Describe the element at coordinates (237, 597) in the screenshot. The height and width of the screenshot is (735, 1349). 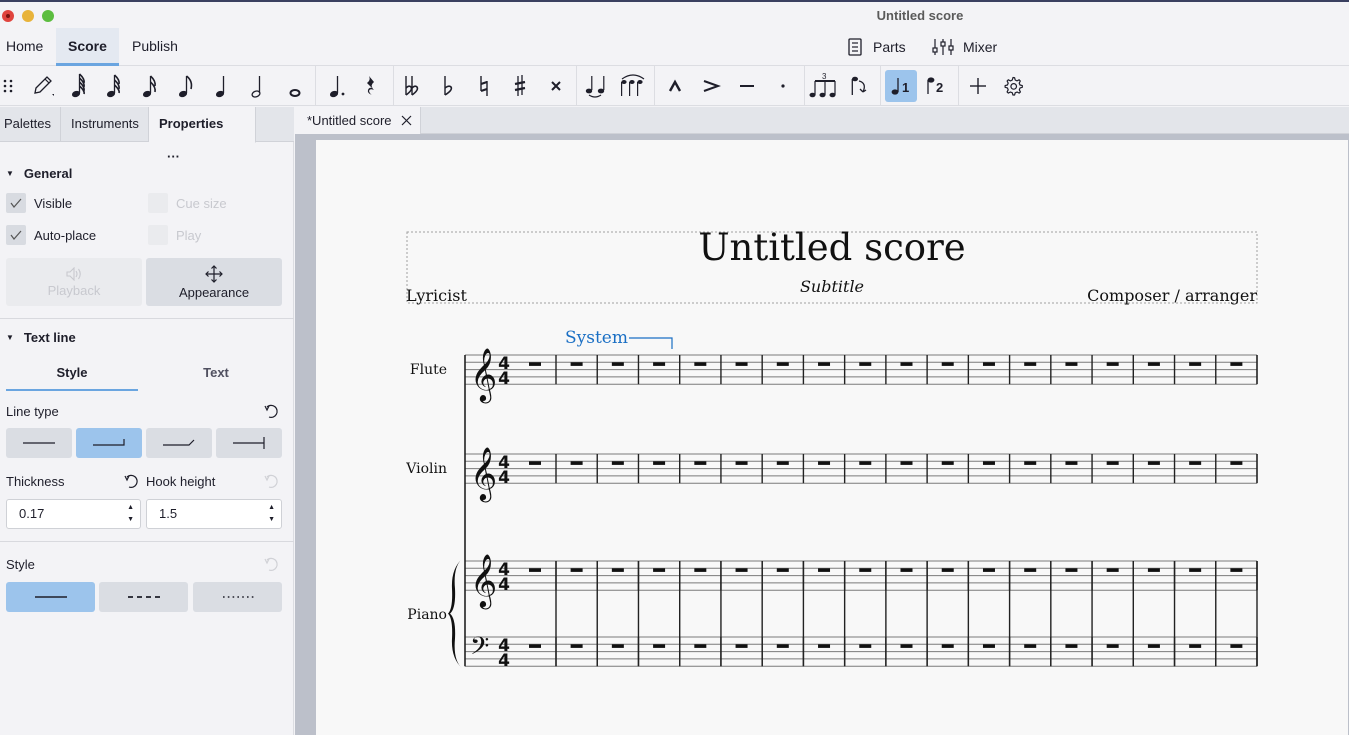
I see `style-dotted-button` at that location.